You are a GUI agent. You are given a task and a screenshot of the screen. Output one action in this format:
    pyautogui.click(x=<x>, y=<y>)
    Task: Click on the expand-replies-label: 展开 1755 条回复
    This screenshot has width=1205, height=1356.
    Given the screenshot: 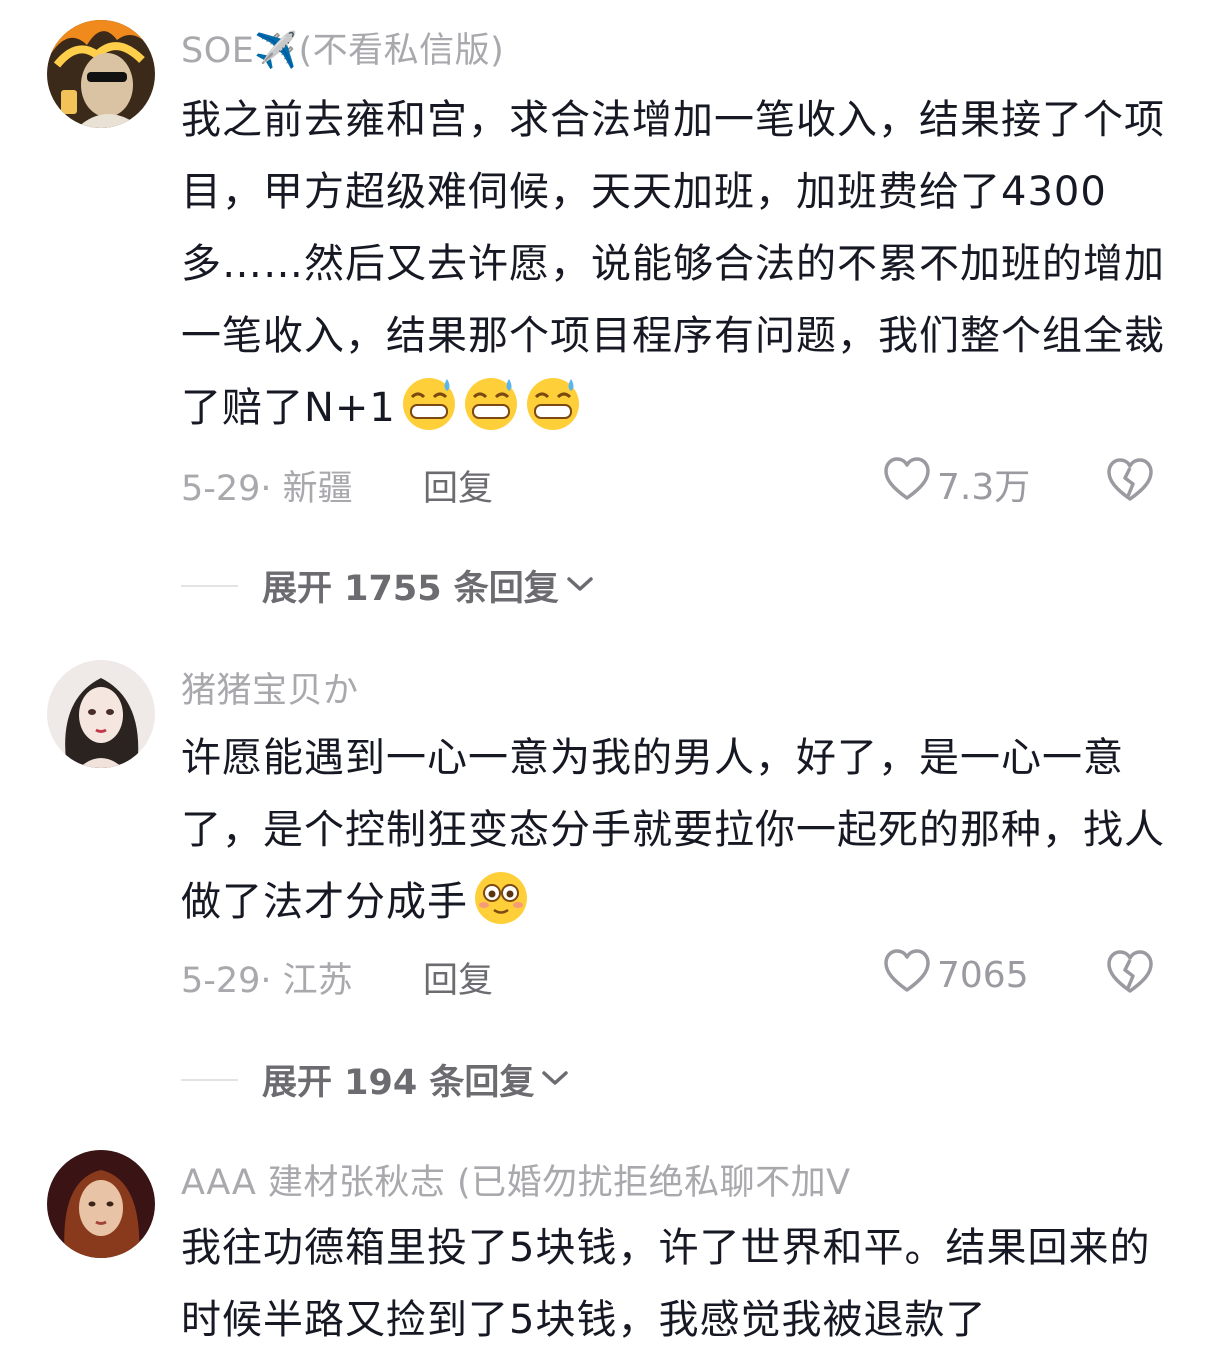 What is the action you would take?
    pyautogui.click(x=410, y=589)
    